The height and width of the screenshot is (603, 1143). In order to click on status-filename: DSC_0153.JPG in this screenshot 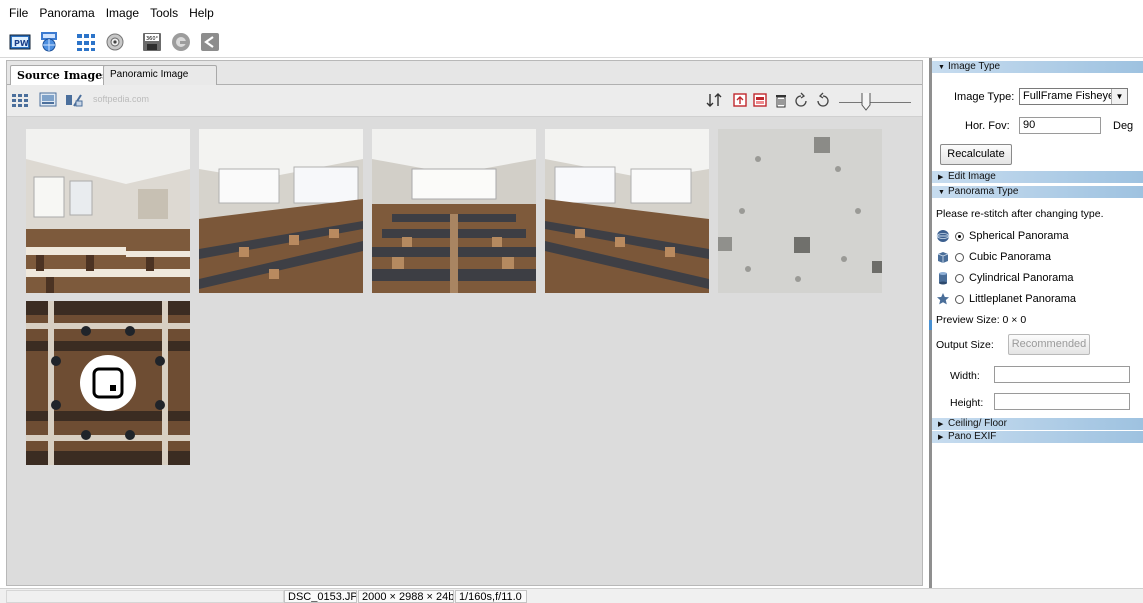, I will do `click(320, 596)`.